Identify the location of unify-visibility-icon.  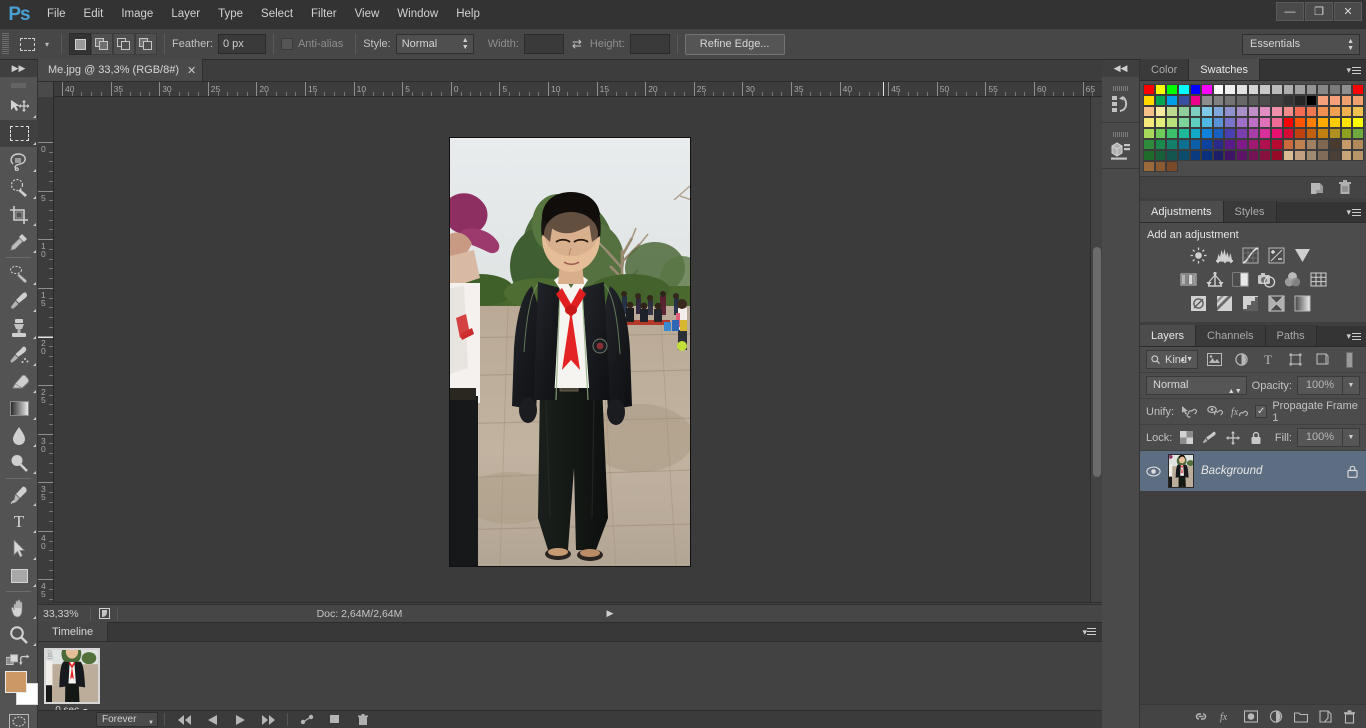
(1214, 411).